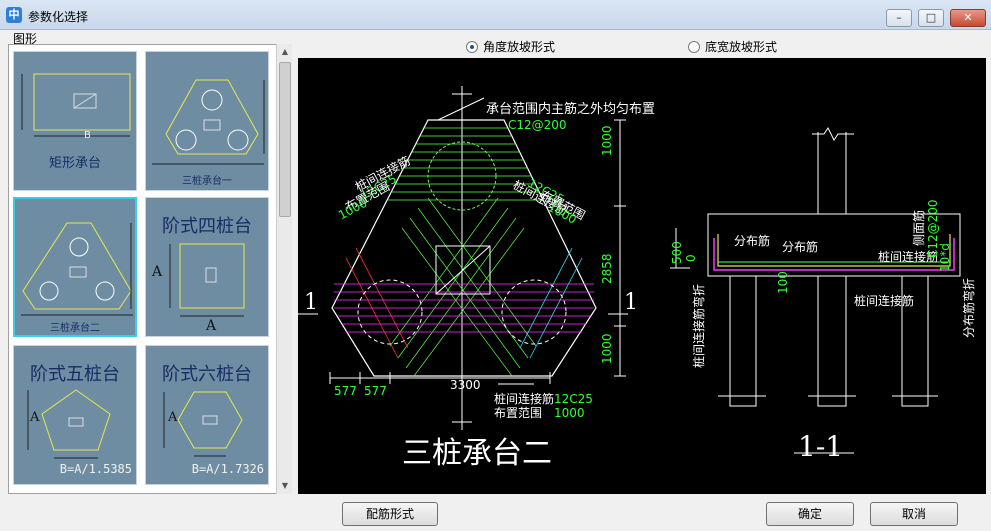  I want to click on radio-width-slope: 底宽放坡形式, so click(732, 46).